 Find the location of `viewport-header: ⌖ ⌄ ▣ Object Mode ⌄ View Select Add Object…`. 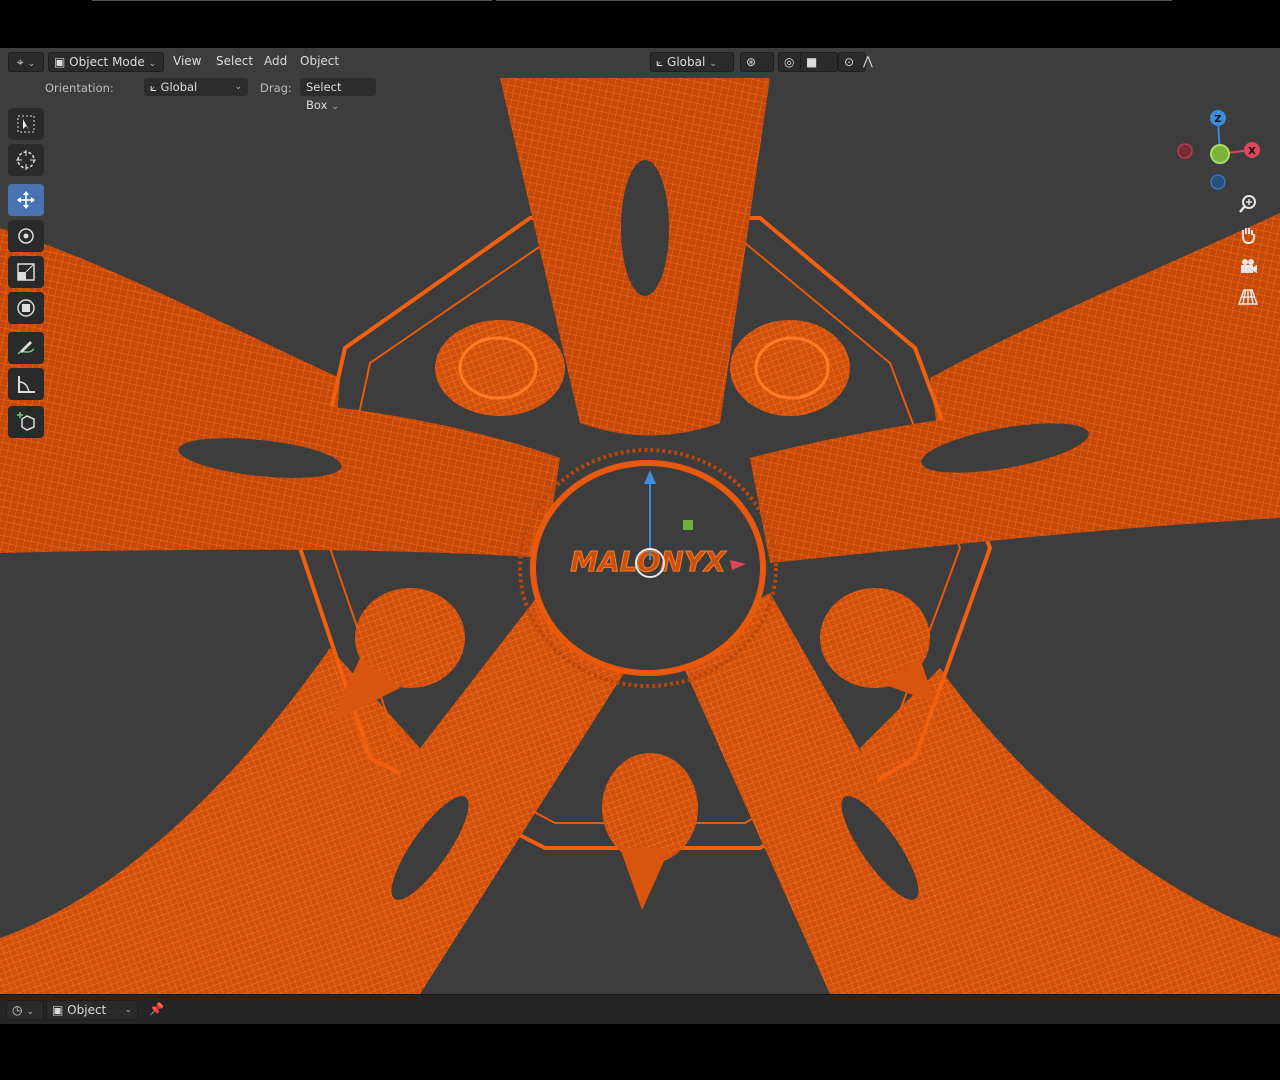

viewport-header: ⌖ ⌄ ▣ Object Mode ⌄ View Select Add Object… is located at coordinates (640, 61).